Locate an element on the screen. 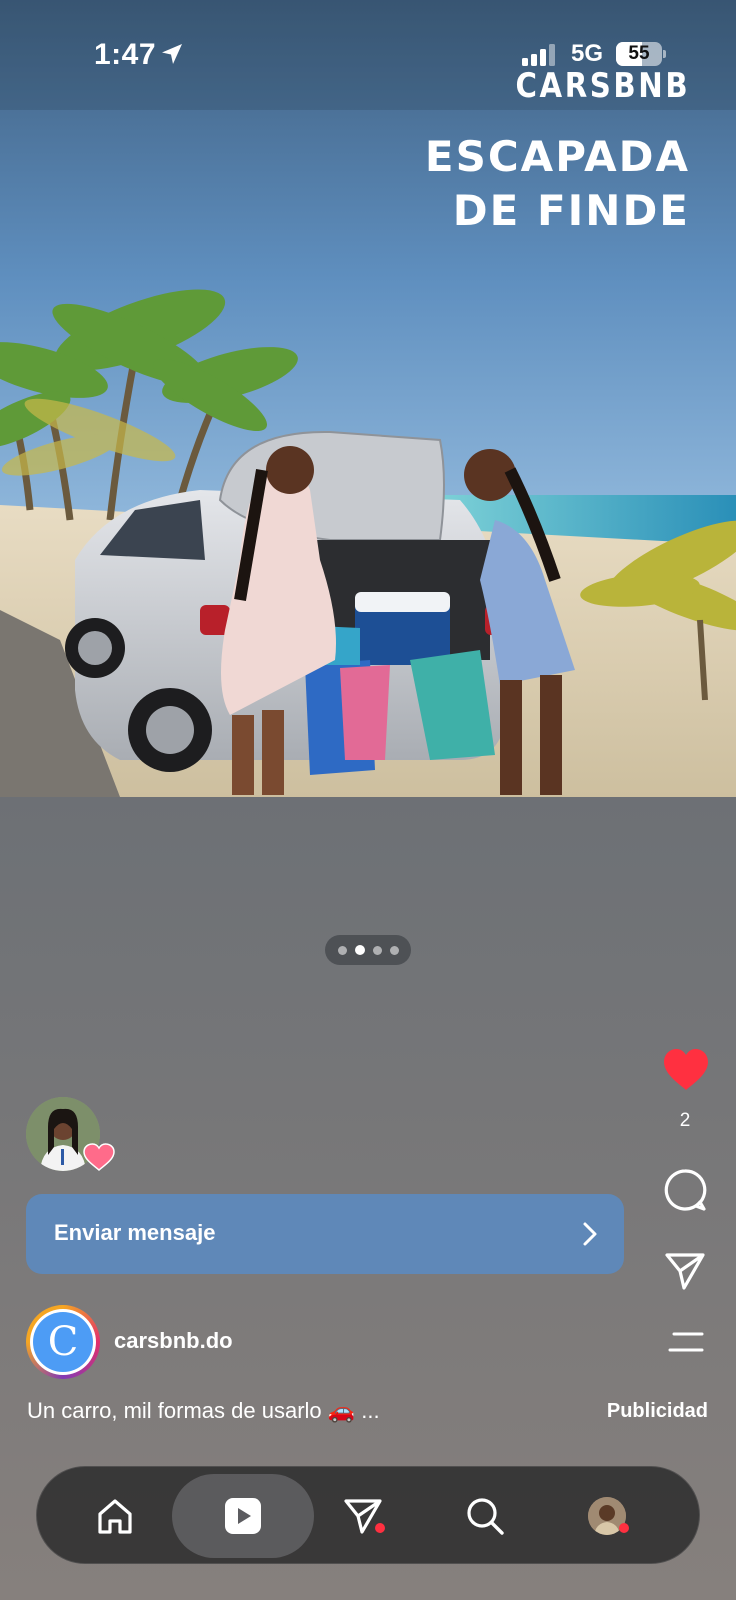 The image size is (736, 1600). cellular-signal-icon is located at coordinates (538, 55).